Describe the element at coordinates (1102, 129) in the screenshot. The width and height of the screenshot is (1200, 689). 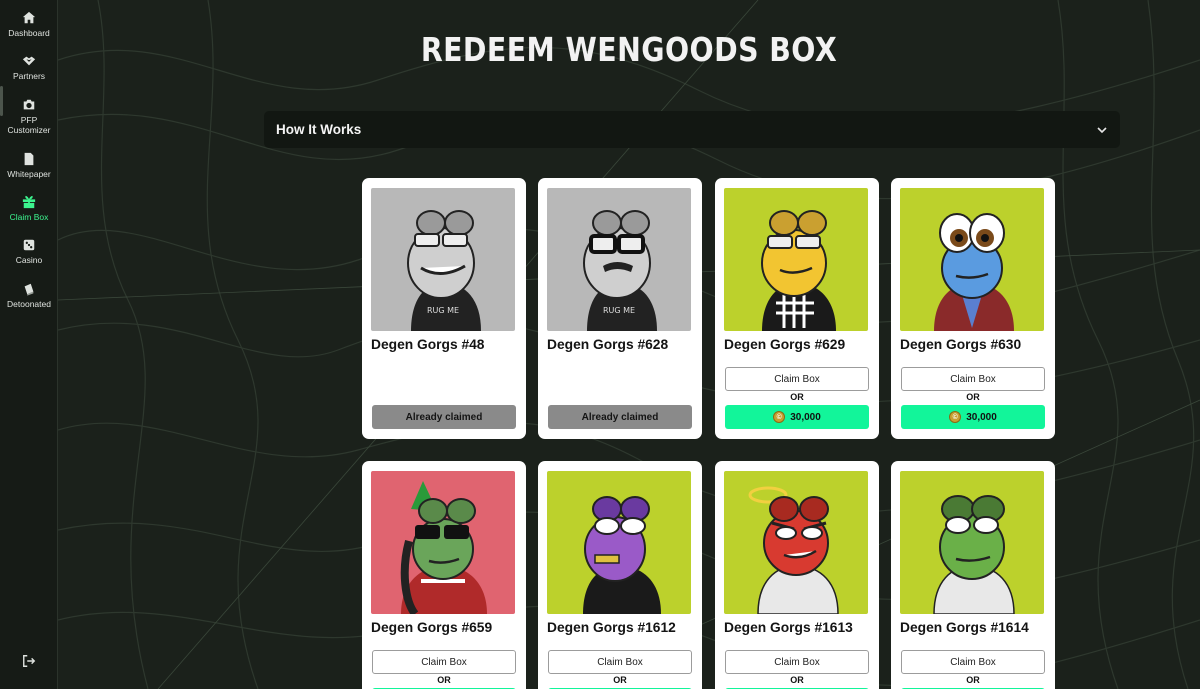
I see `chevron-down-icon` at that location.